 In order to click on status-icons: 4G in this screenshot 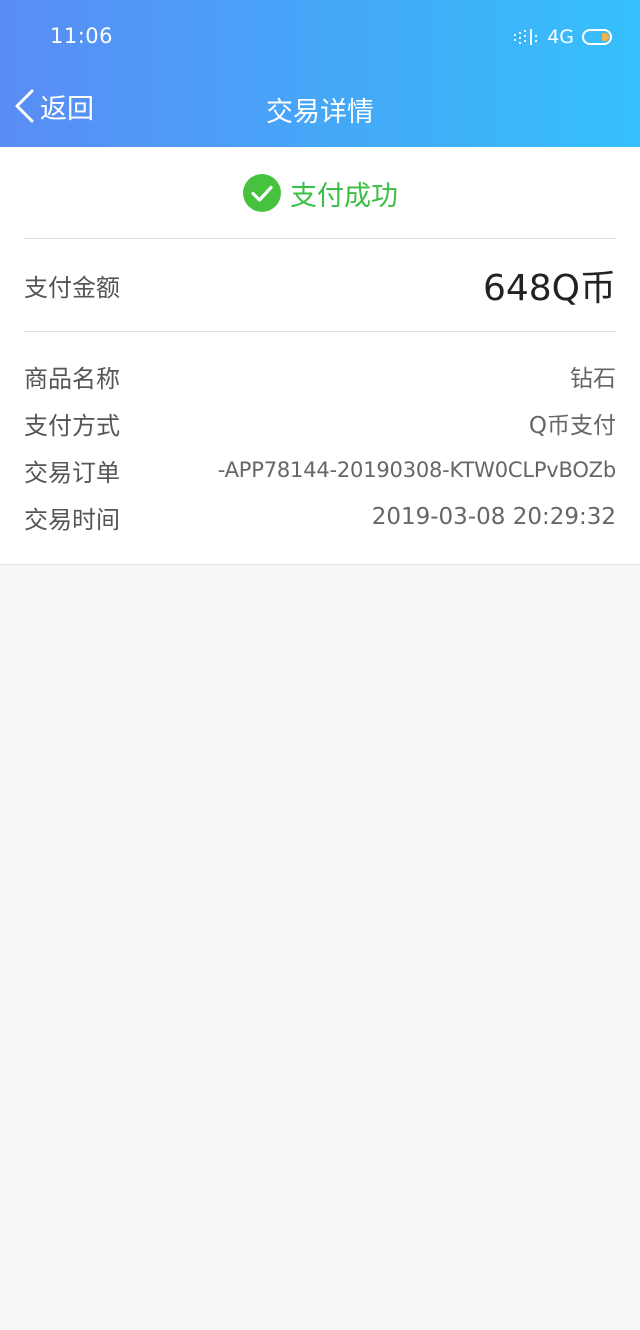, I will do `click(563, 37)`.